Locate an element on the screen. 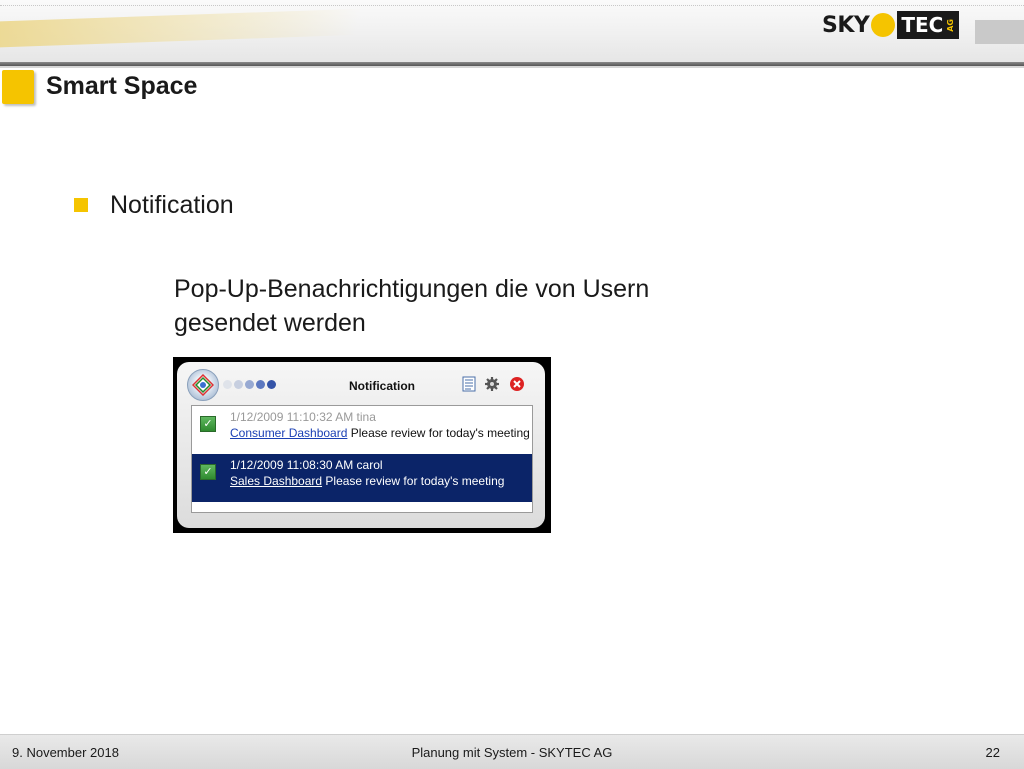  description-line-2: gesendet werden is located at coordinates (270, 323).